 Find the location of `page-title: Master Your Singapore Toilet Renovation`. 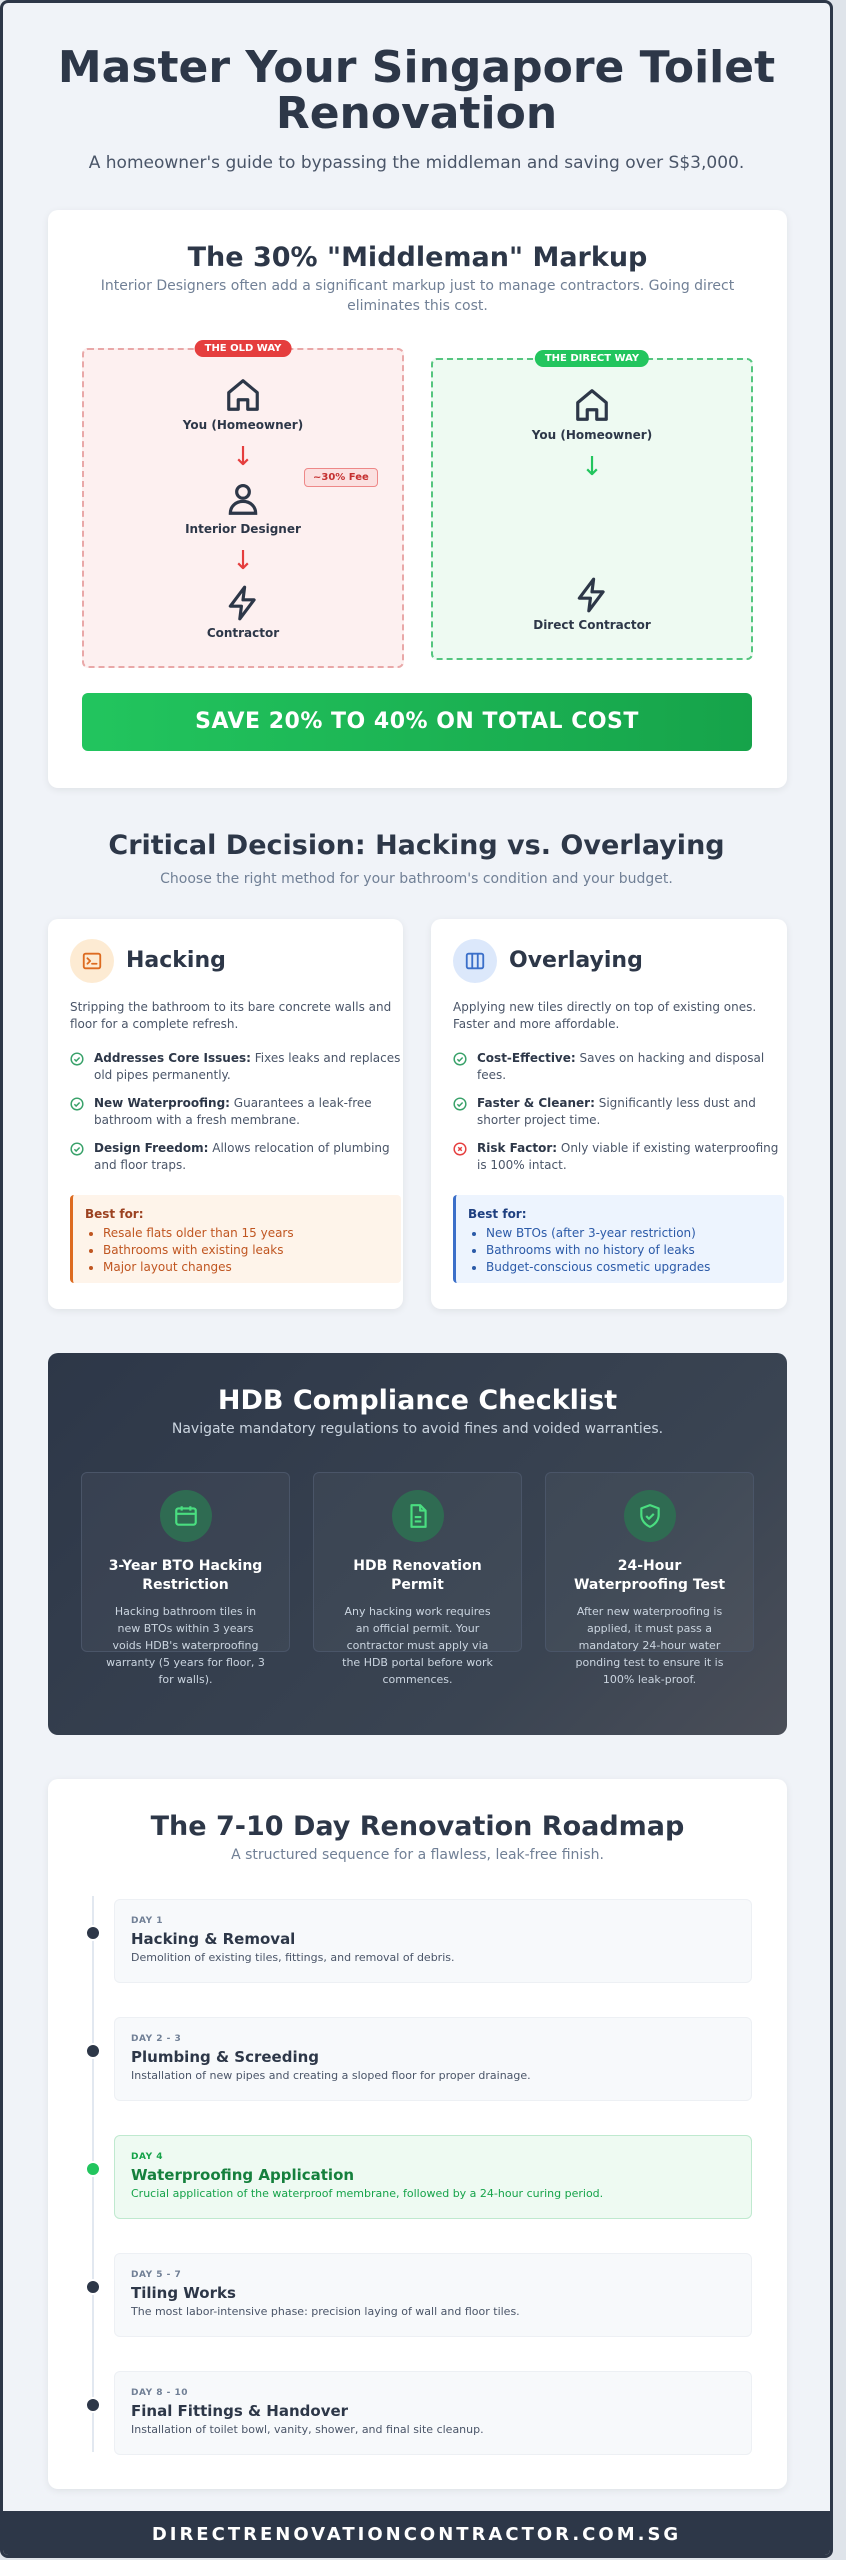

page-title: Master Your Singapore Toilet Renovation is located at coordinates (416, 90).